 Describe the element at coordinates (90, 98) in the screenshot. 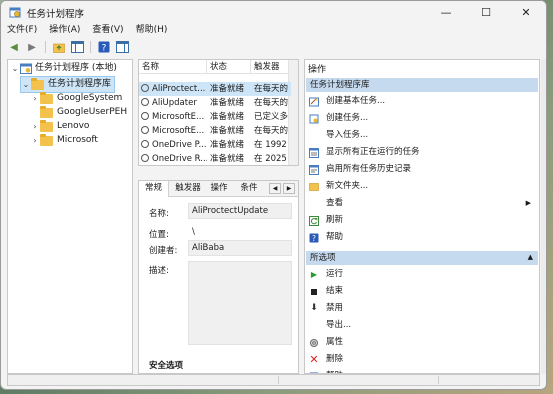

I see `tree-folder-label: GoogleSystem` at that location.